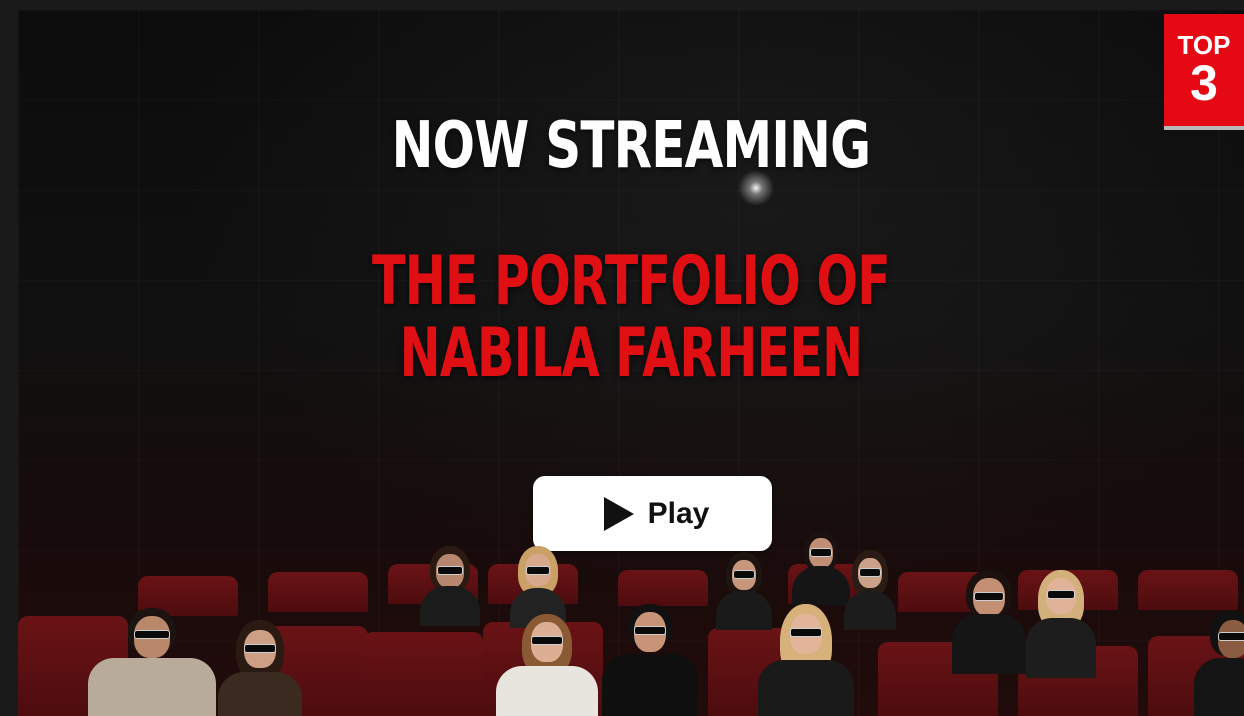  What do you see at coordinates (678, 513) in the screenshot?
I see `play-button-label: Play` at bounding box center [678, 513].